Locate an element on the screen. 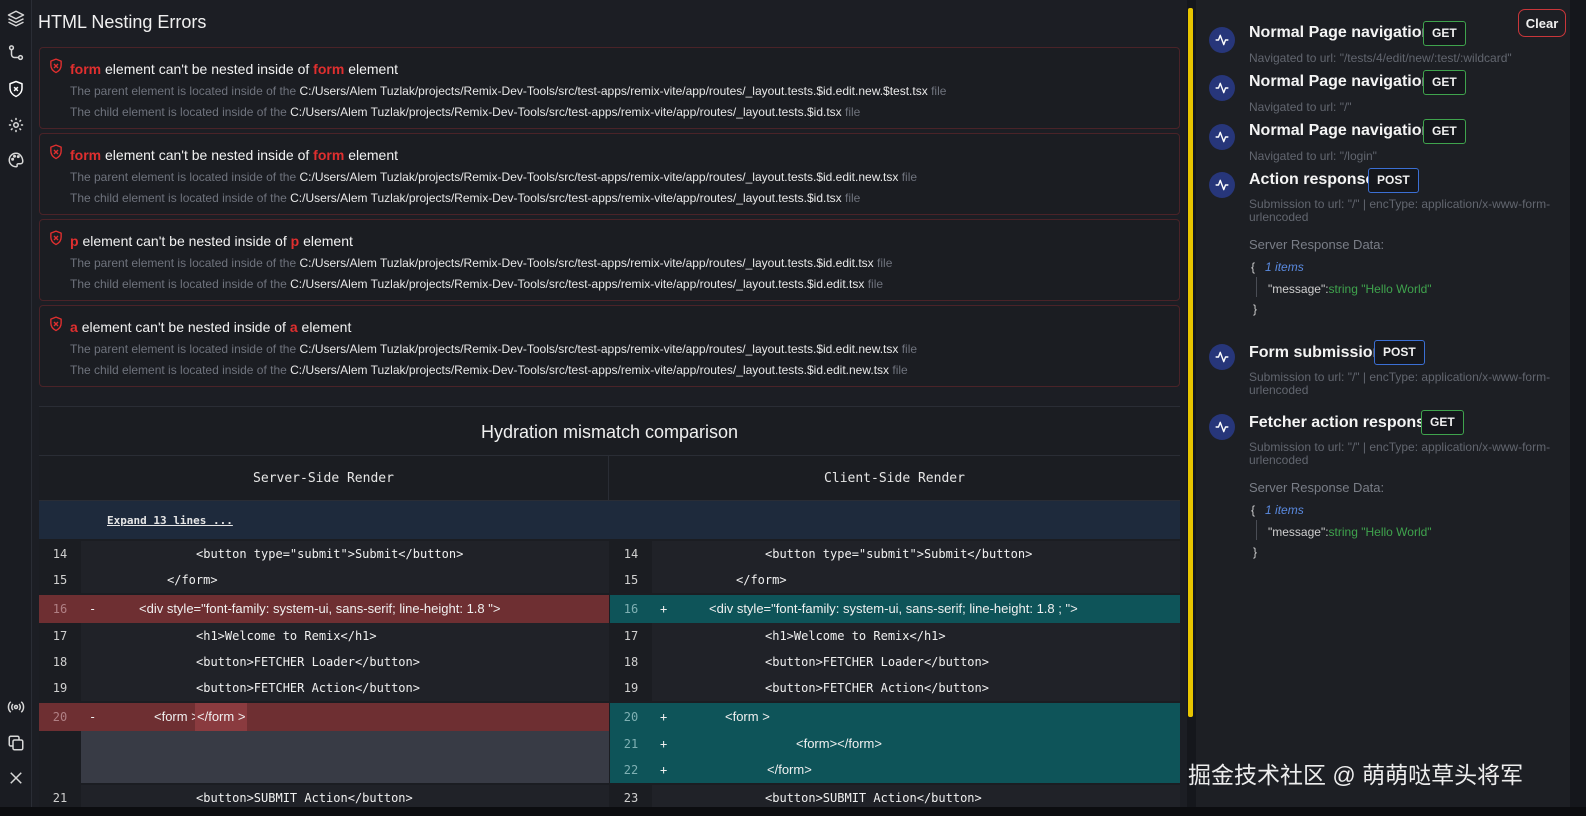  close-icon is located at coordinates (16, 778).